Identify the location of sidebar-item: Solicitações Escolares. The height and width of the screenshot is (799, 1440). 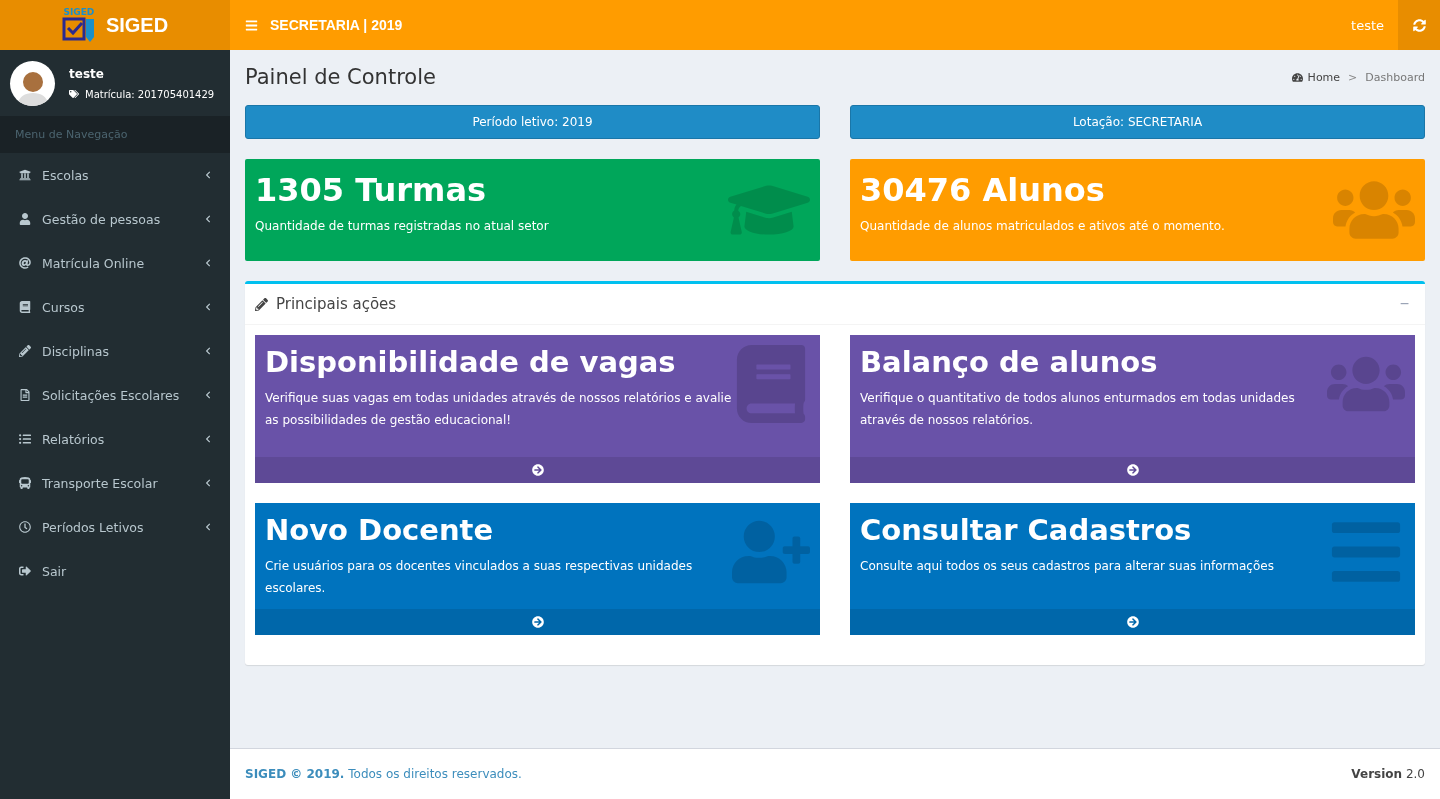
(115, 395).